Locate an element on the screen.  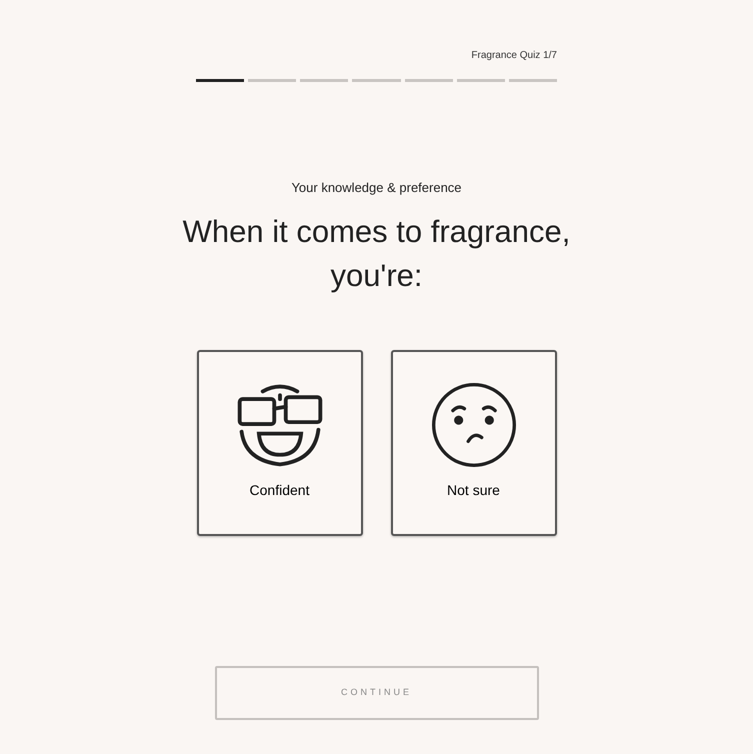
quiz-step-label: Fragrance Quiz 1/7 is located at coordinates (514, 56).